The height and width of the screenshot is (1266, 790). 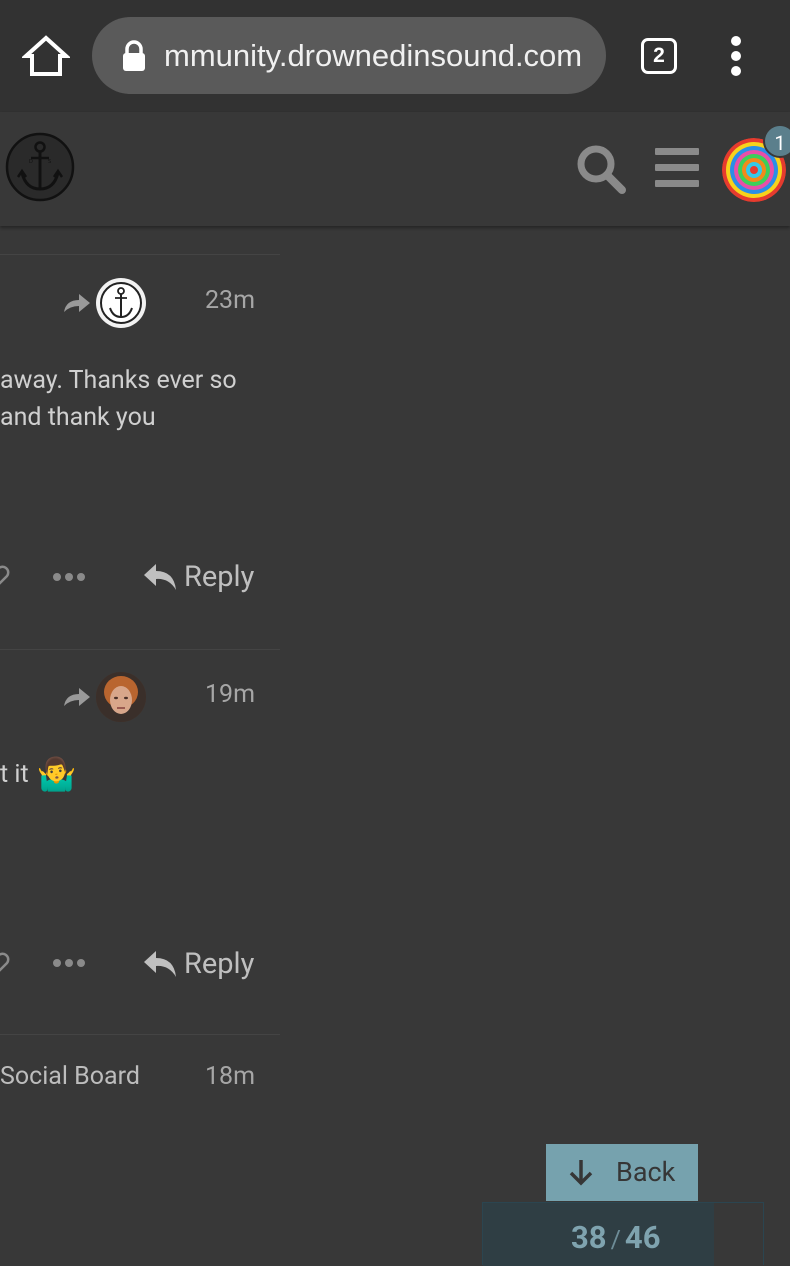 I want to click on post-timestamp: 18m, so click(x=230, y=1076).